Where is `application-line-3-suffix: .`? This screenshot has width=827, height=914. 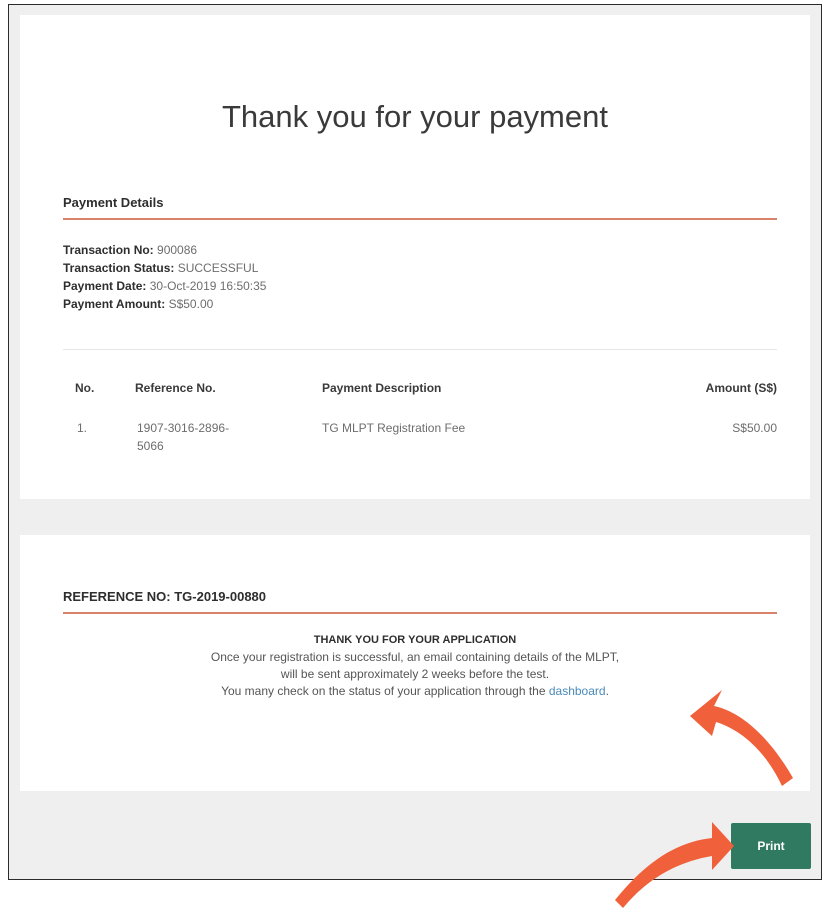
application-line-3-suffix: . is located at coordinates (607, 691).